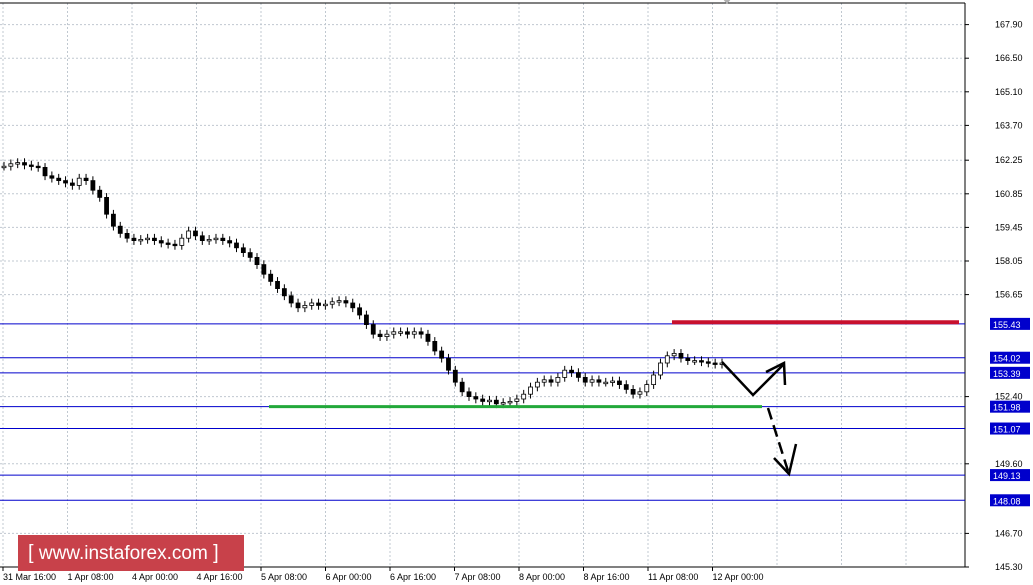  What do you see at coordinates (542, 577) in the screenshot?
I see `x-tick-label: 8 Apr 00:00` at bounding box center [542, 577].